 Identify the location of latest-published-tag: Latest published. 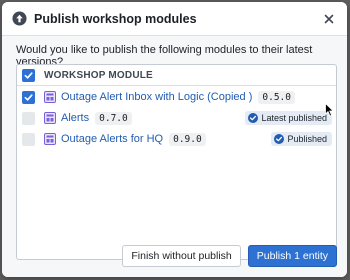
(288, 118).